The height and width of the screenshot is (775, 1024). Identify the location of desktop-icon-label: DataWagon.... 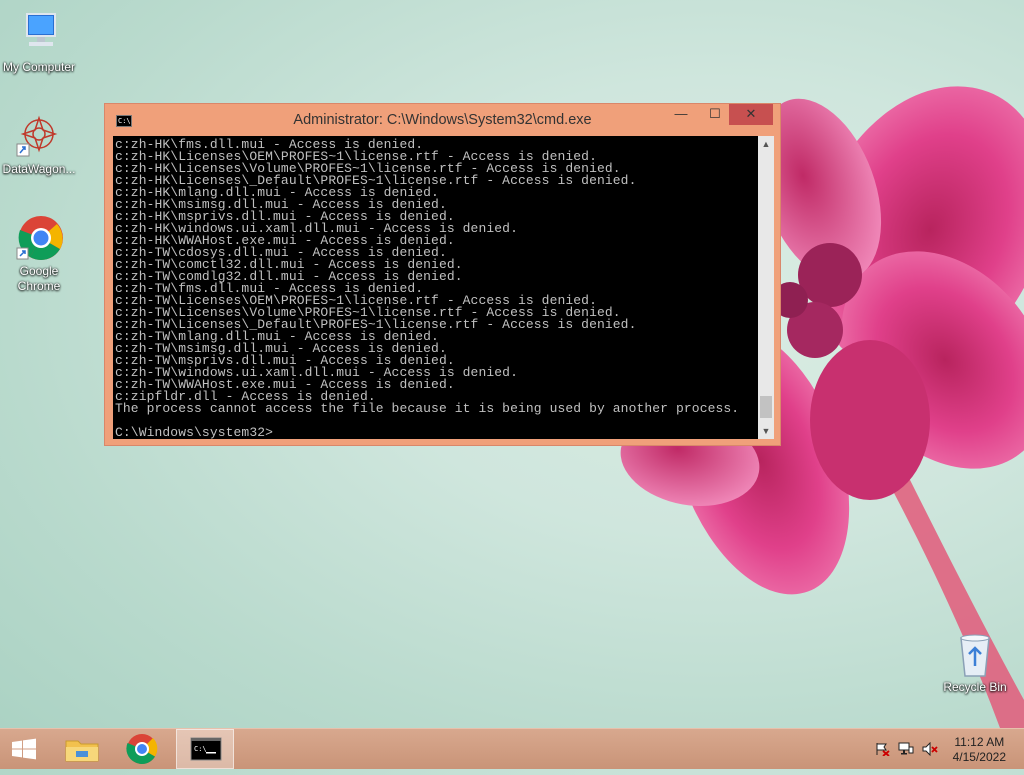
(39, 169).